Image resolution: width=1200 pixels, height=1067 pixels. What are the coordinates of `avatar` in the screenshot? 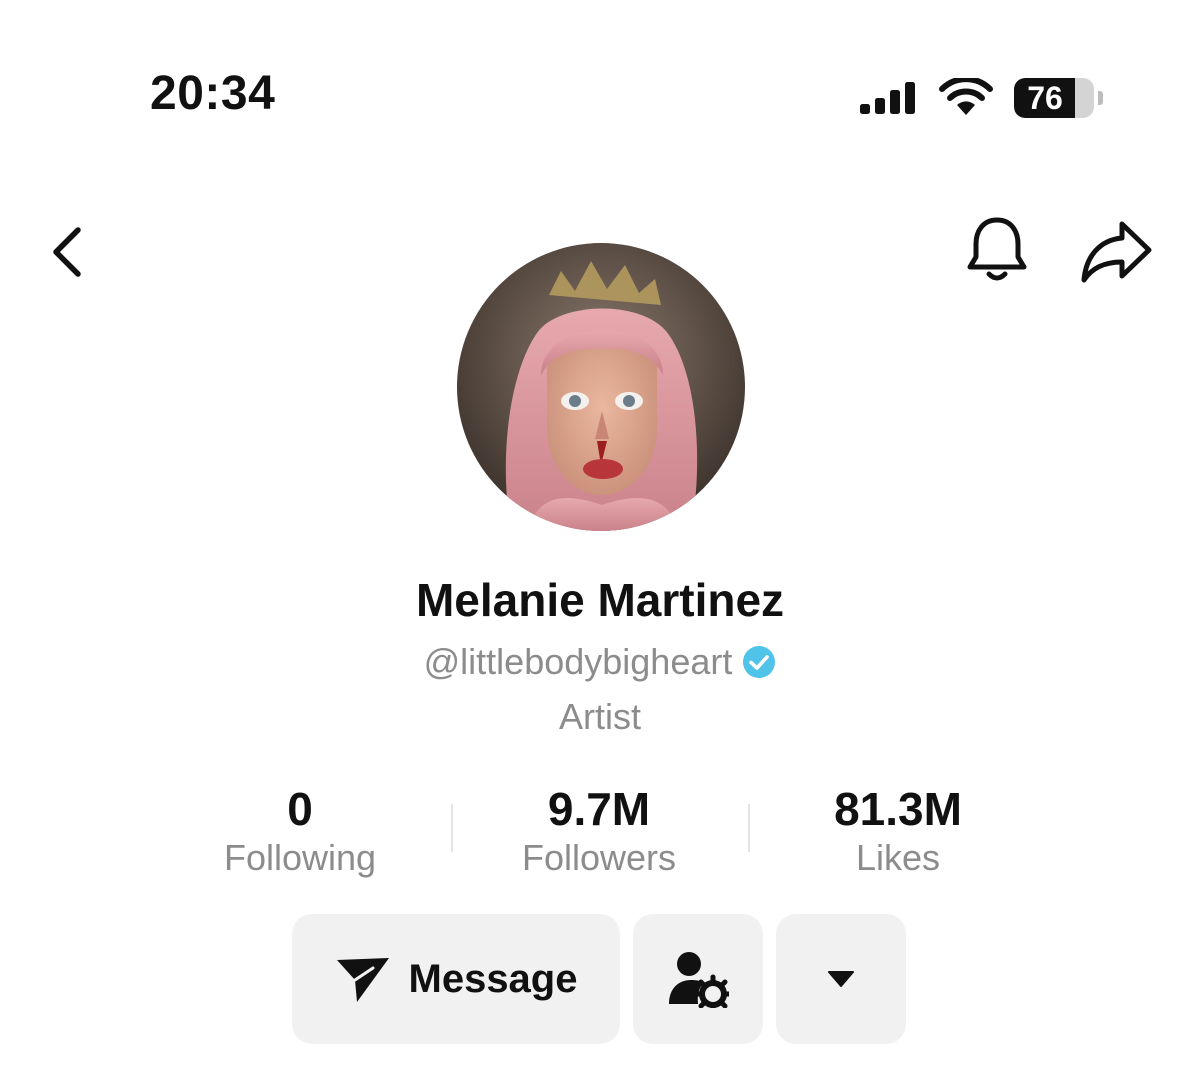 It's located at (601, 387).